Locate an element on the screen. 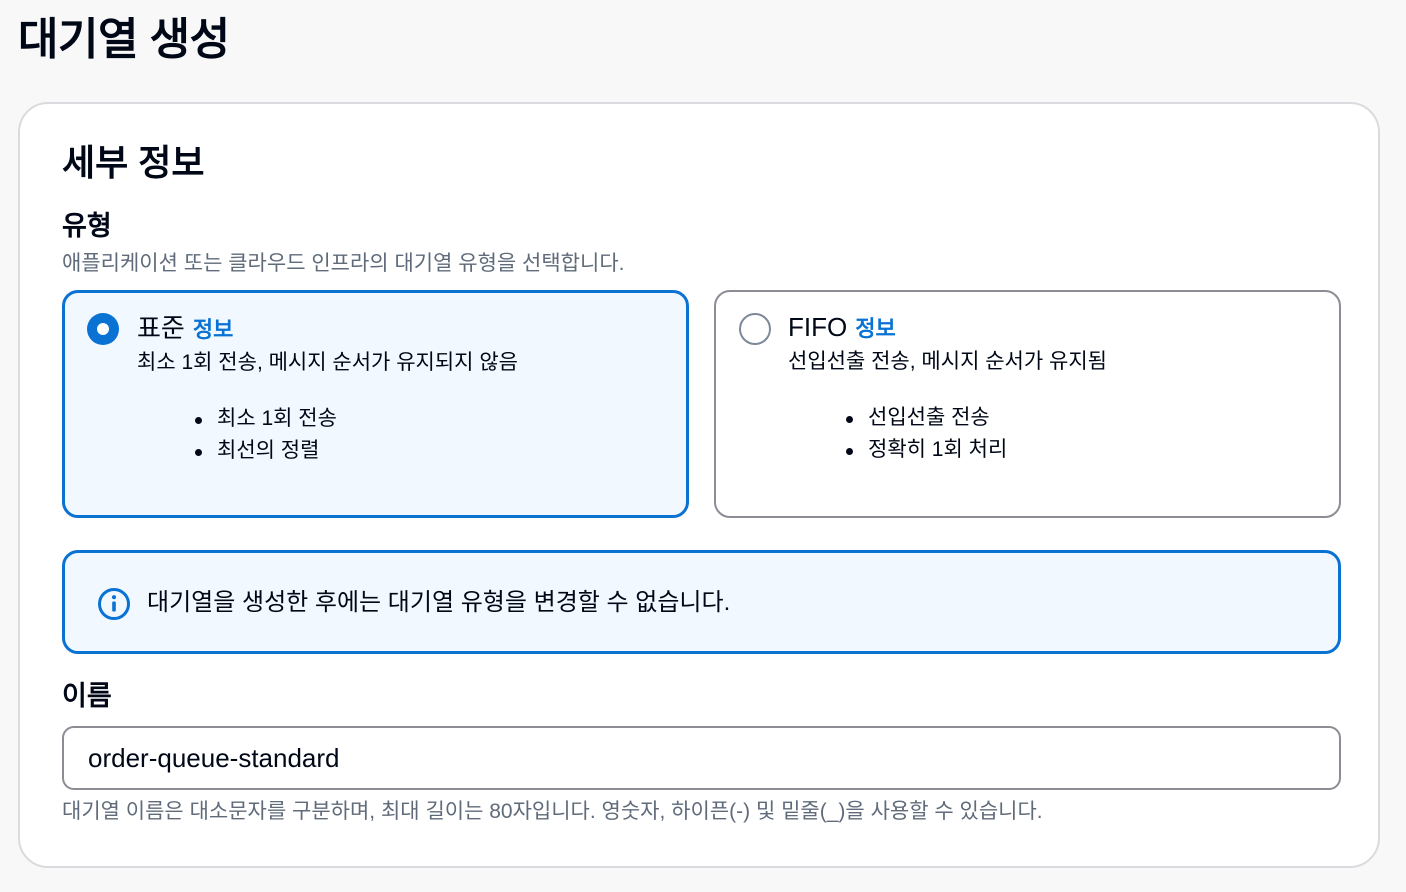  list-item: 선입선출 전송 is located at coordinates (926, 418).